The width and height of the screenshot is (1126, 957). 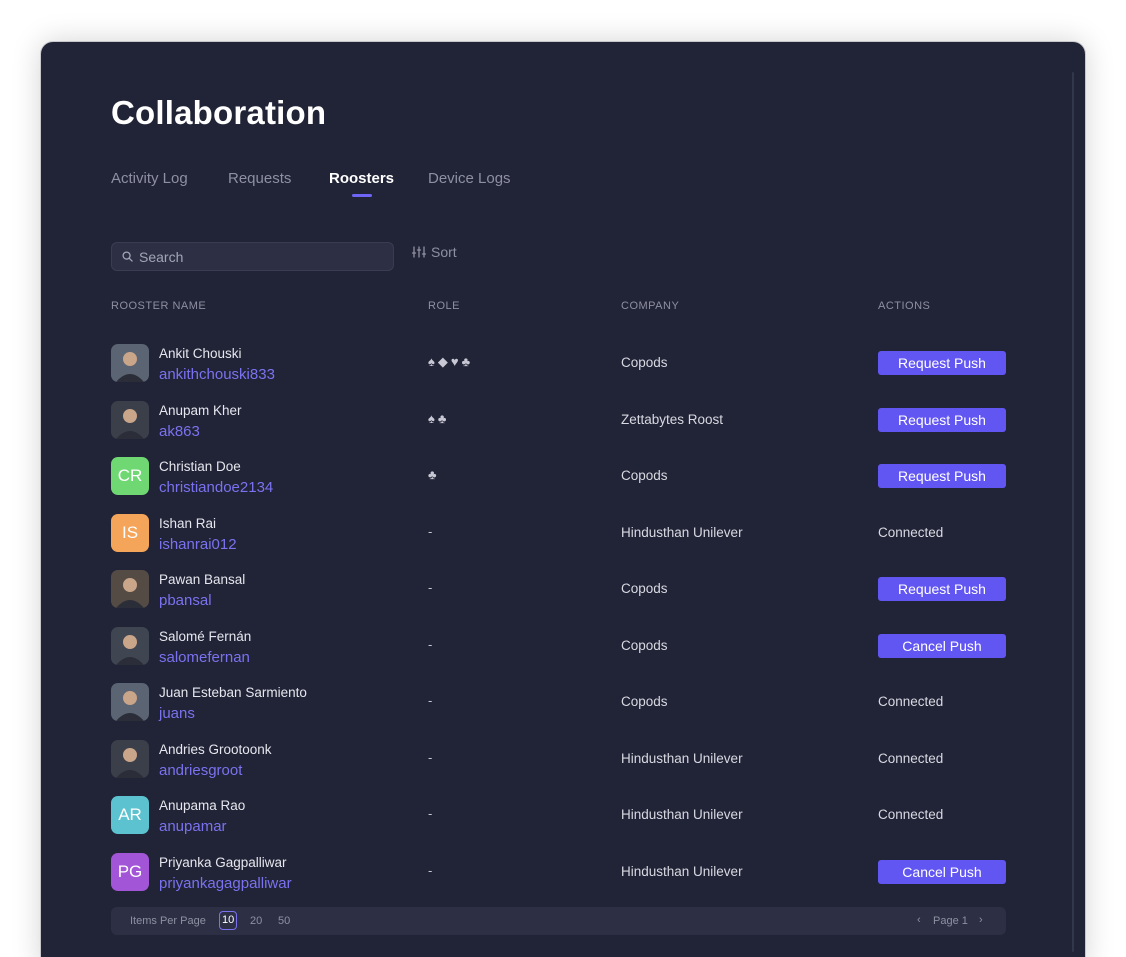 I want to click on search-box, so click(x=252, y=256).